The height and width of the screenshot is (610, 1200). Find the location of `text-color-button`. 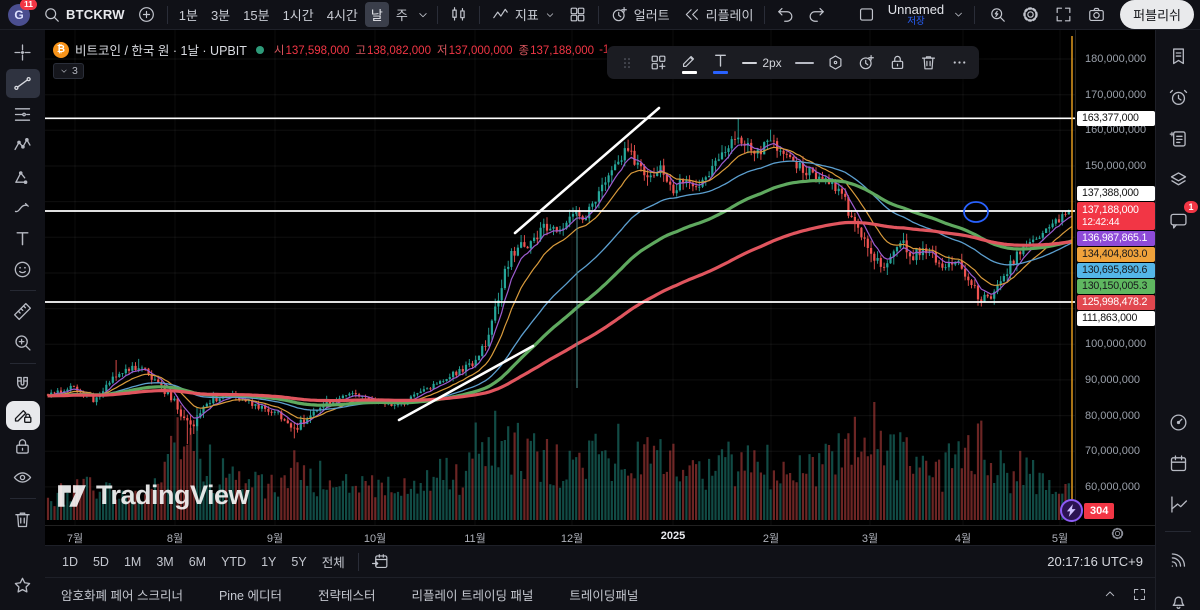

text-color-button is located at coordinates (720, 62).